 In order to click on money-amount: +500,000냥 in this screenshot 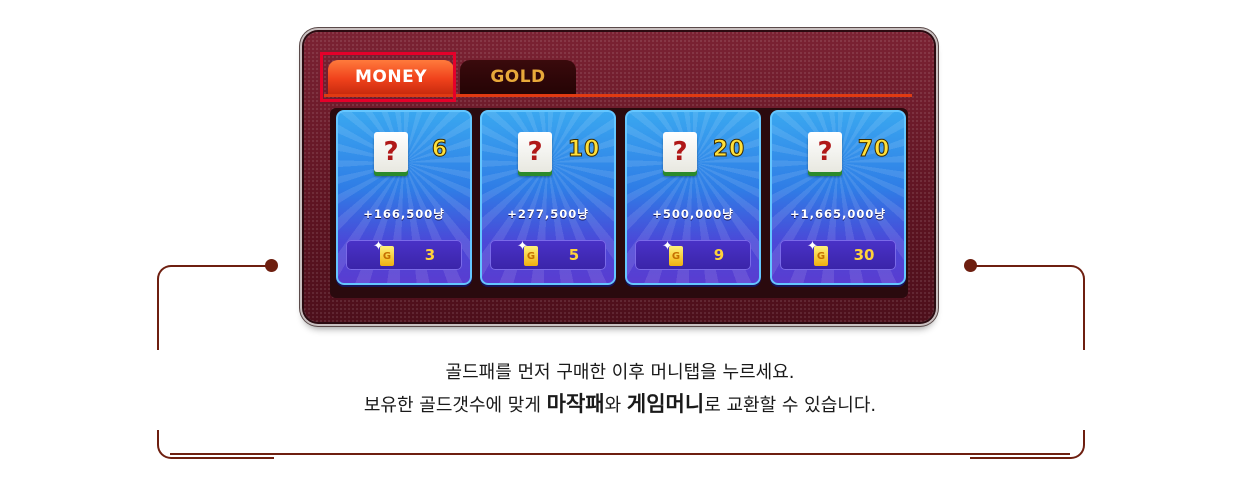, I will do `click(693, 214)`.